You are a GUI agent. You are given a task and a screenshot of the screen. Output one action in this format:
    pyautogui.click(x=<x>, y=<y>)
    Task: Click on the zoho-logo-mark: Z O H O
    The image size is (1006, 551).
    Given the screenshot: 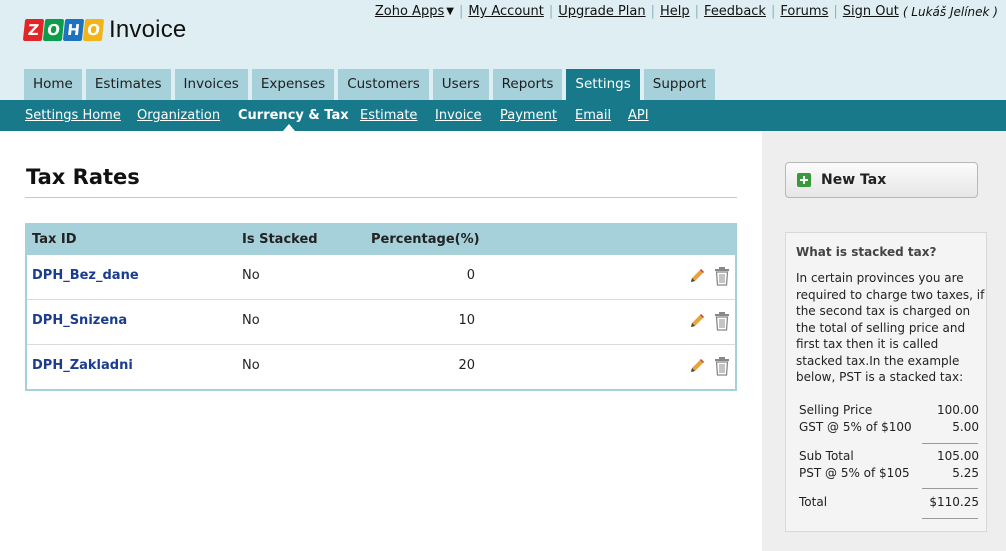 What is the action you would take?
    pyautogui.click(x=63, y=30)
    